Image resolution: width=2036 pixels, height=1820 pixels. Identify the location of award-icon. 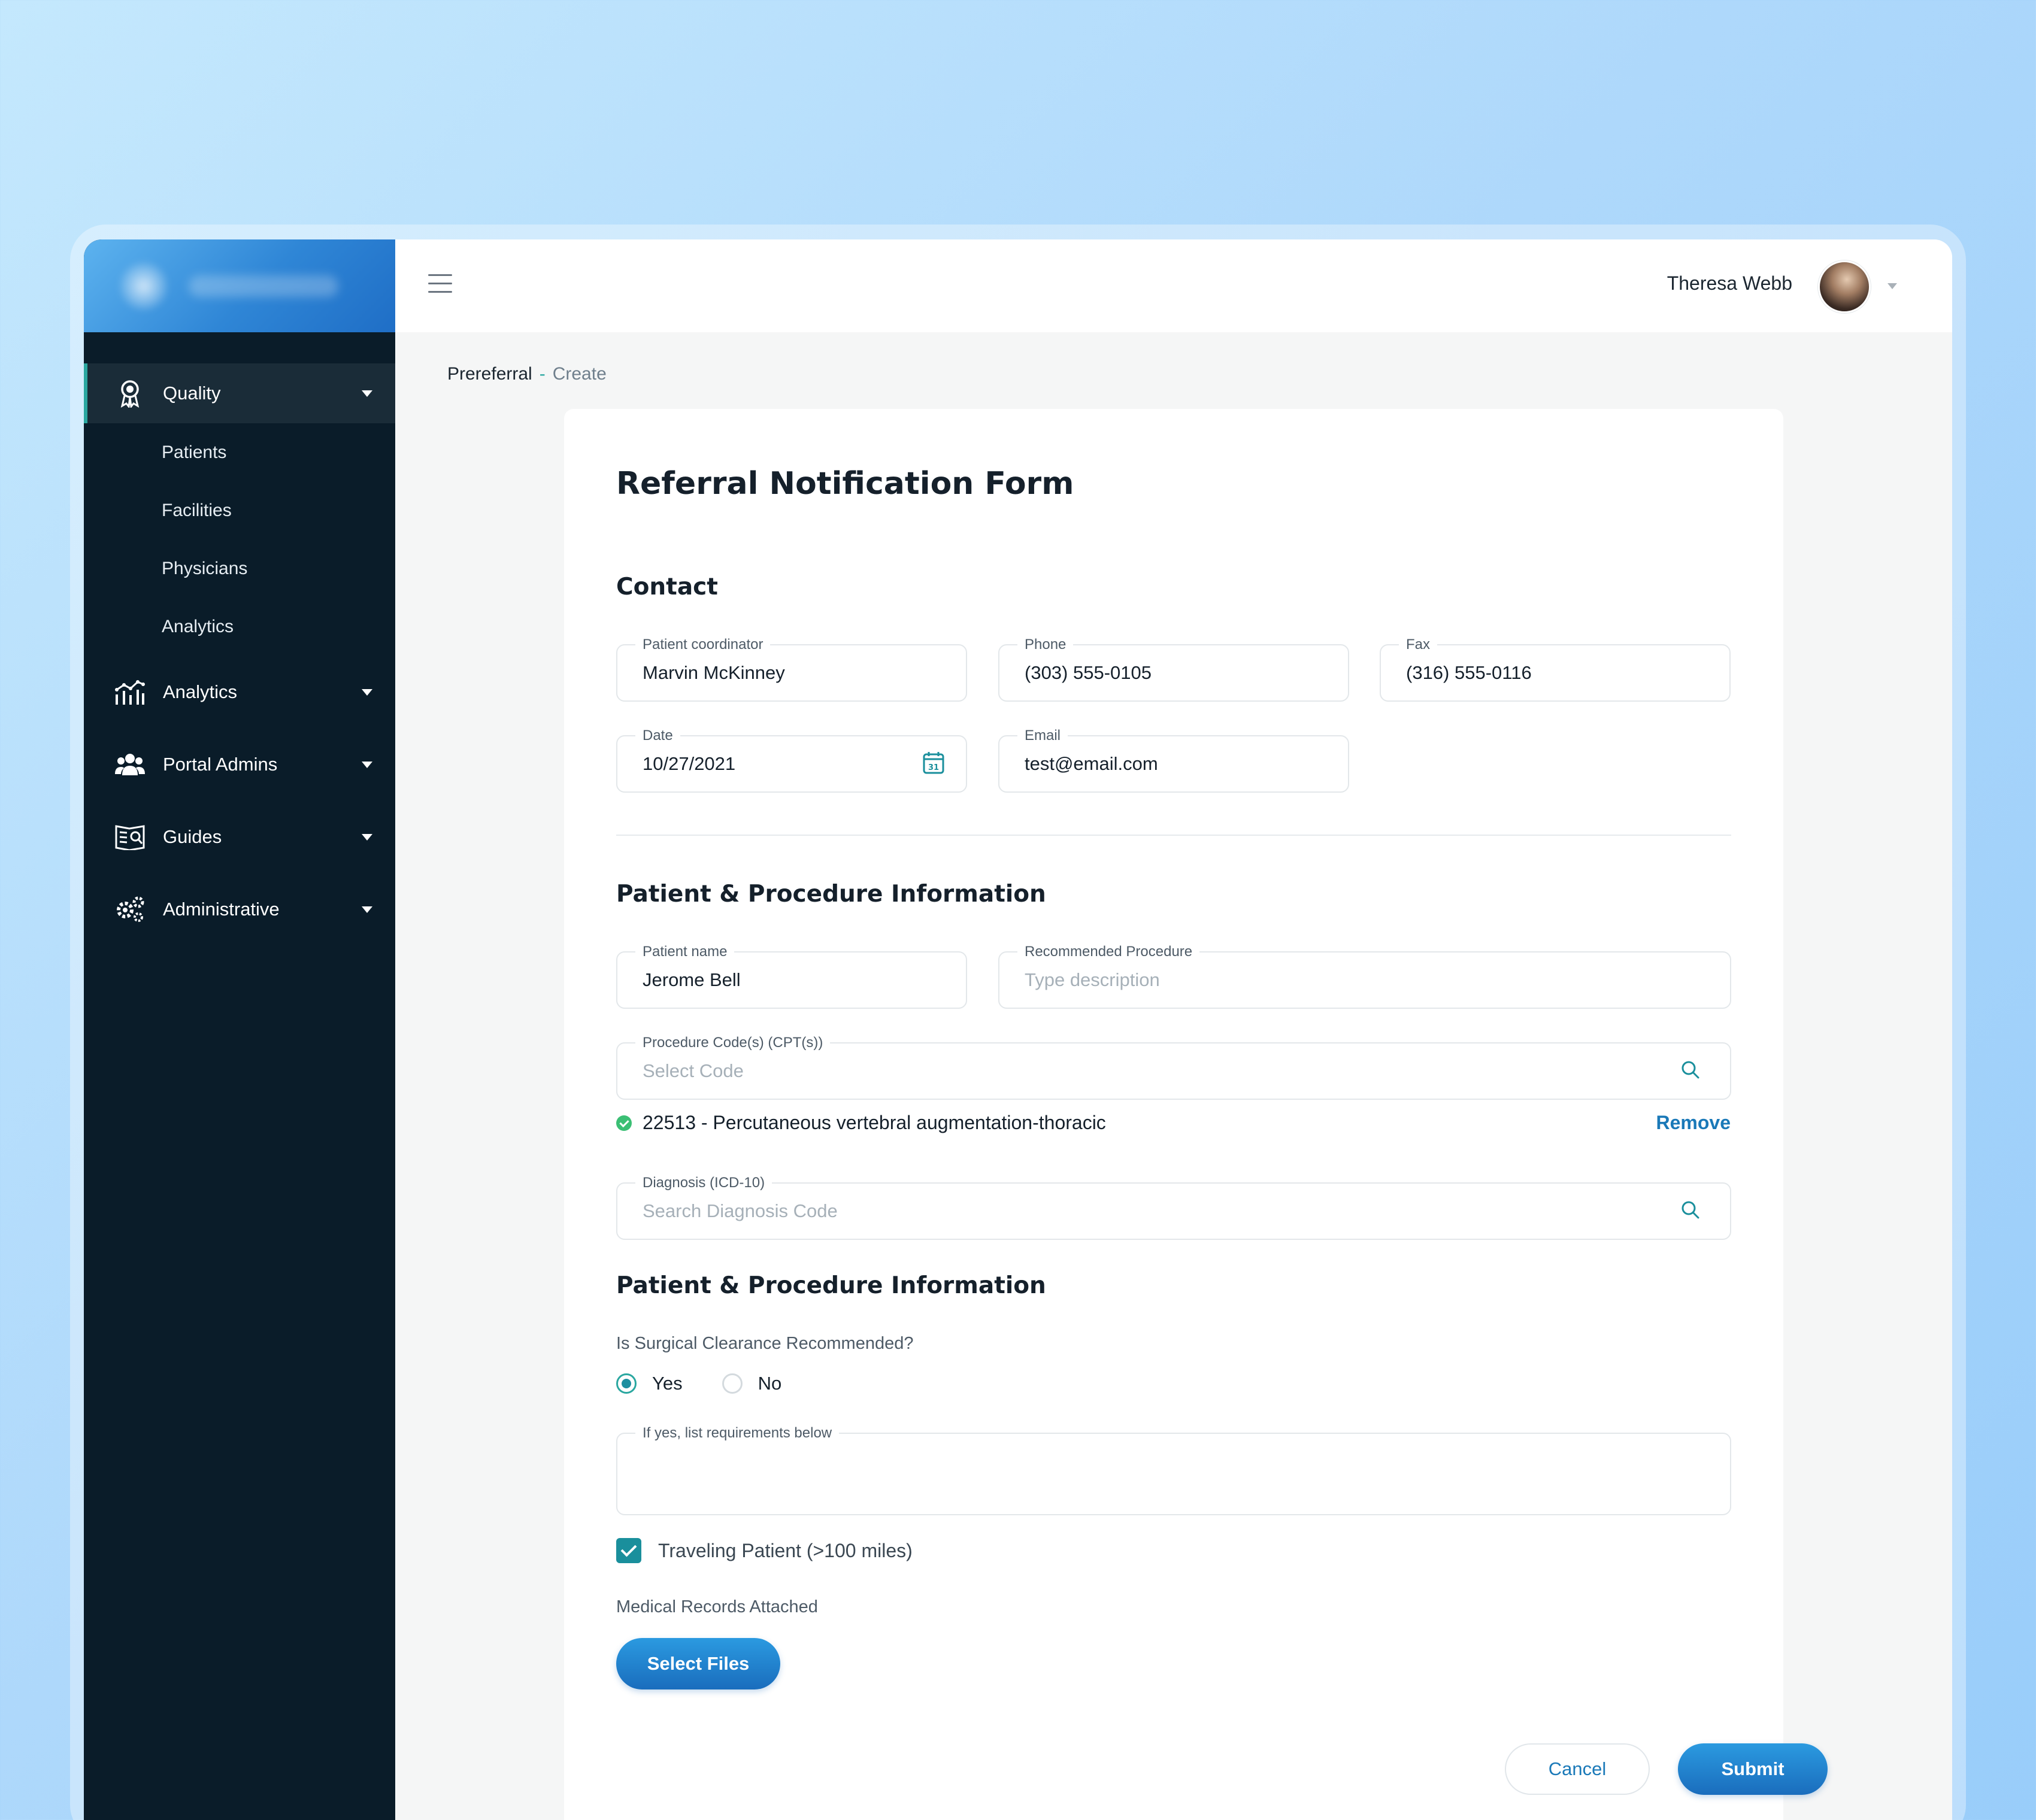
(130, 393).